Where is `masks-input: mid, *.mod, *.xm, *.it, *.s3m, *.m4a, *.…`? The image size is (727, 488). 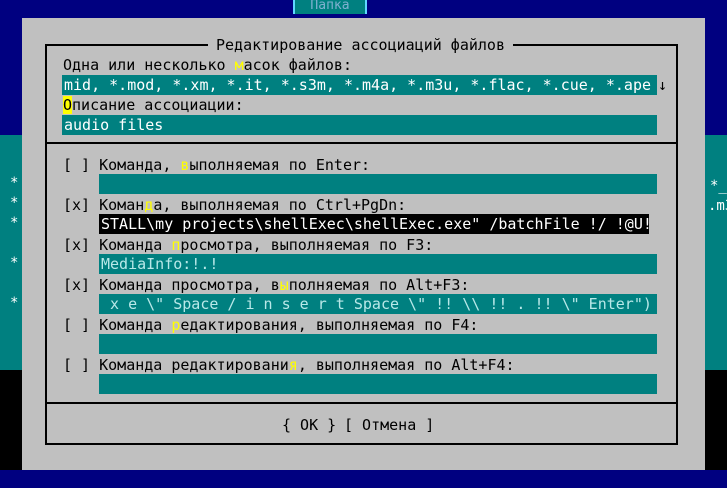 masks-input: mid, *.mod, *.xm, *.it, *.s3m, *.m4a, *.… is located at coordinates (359, 85).